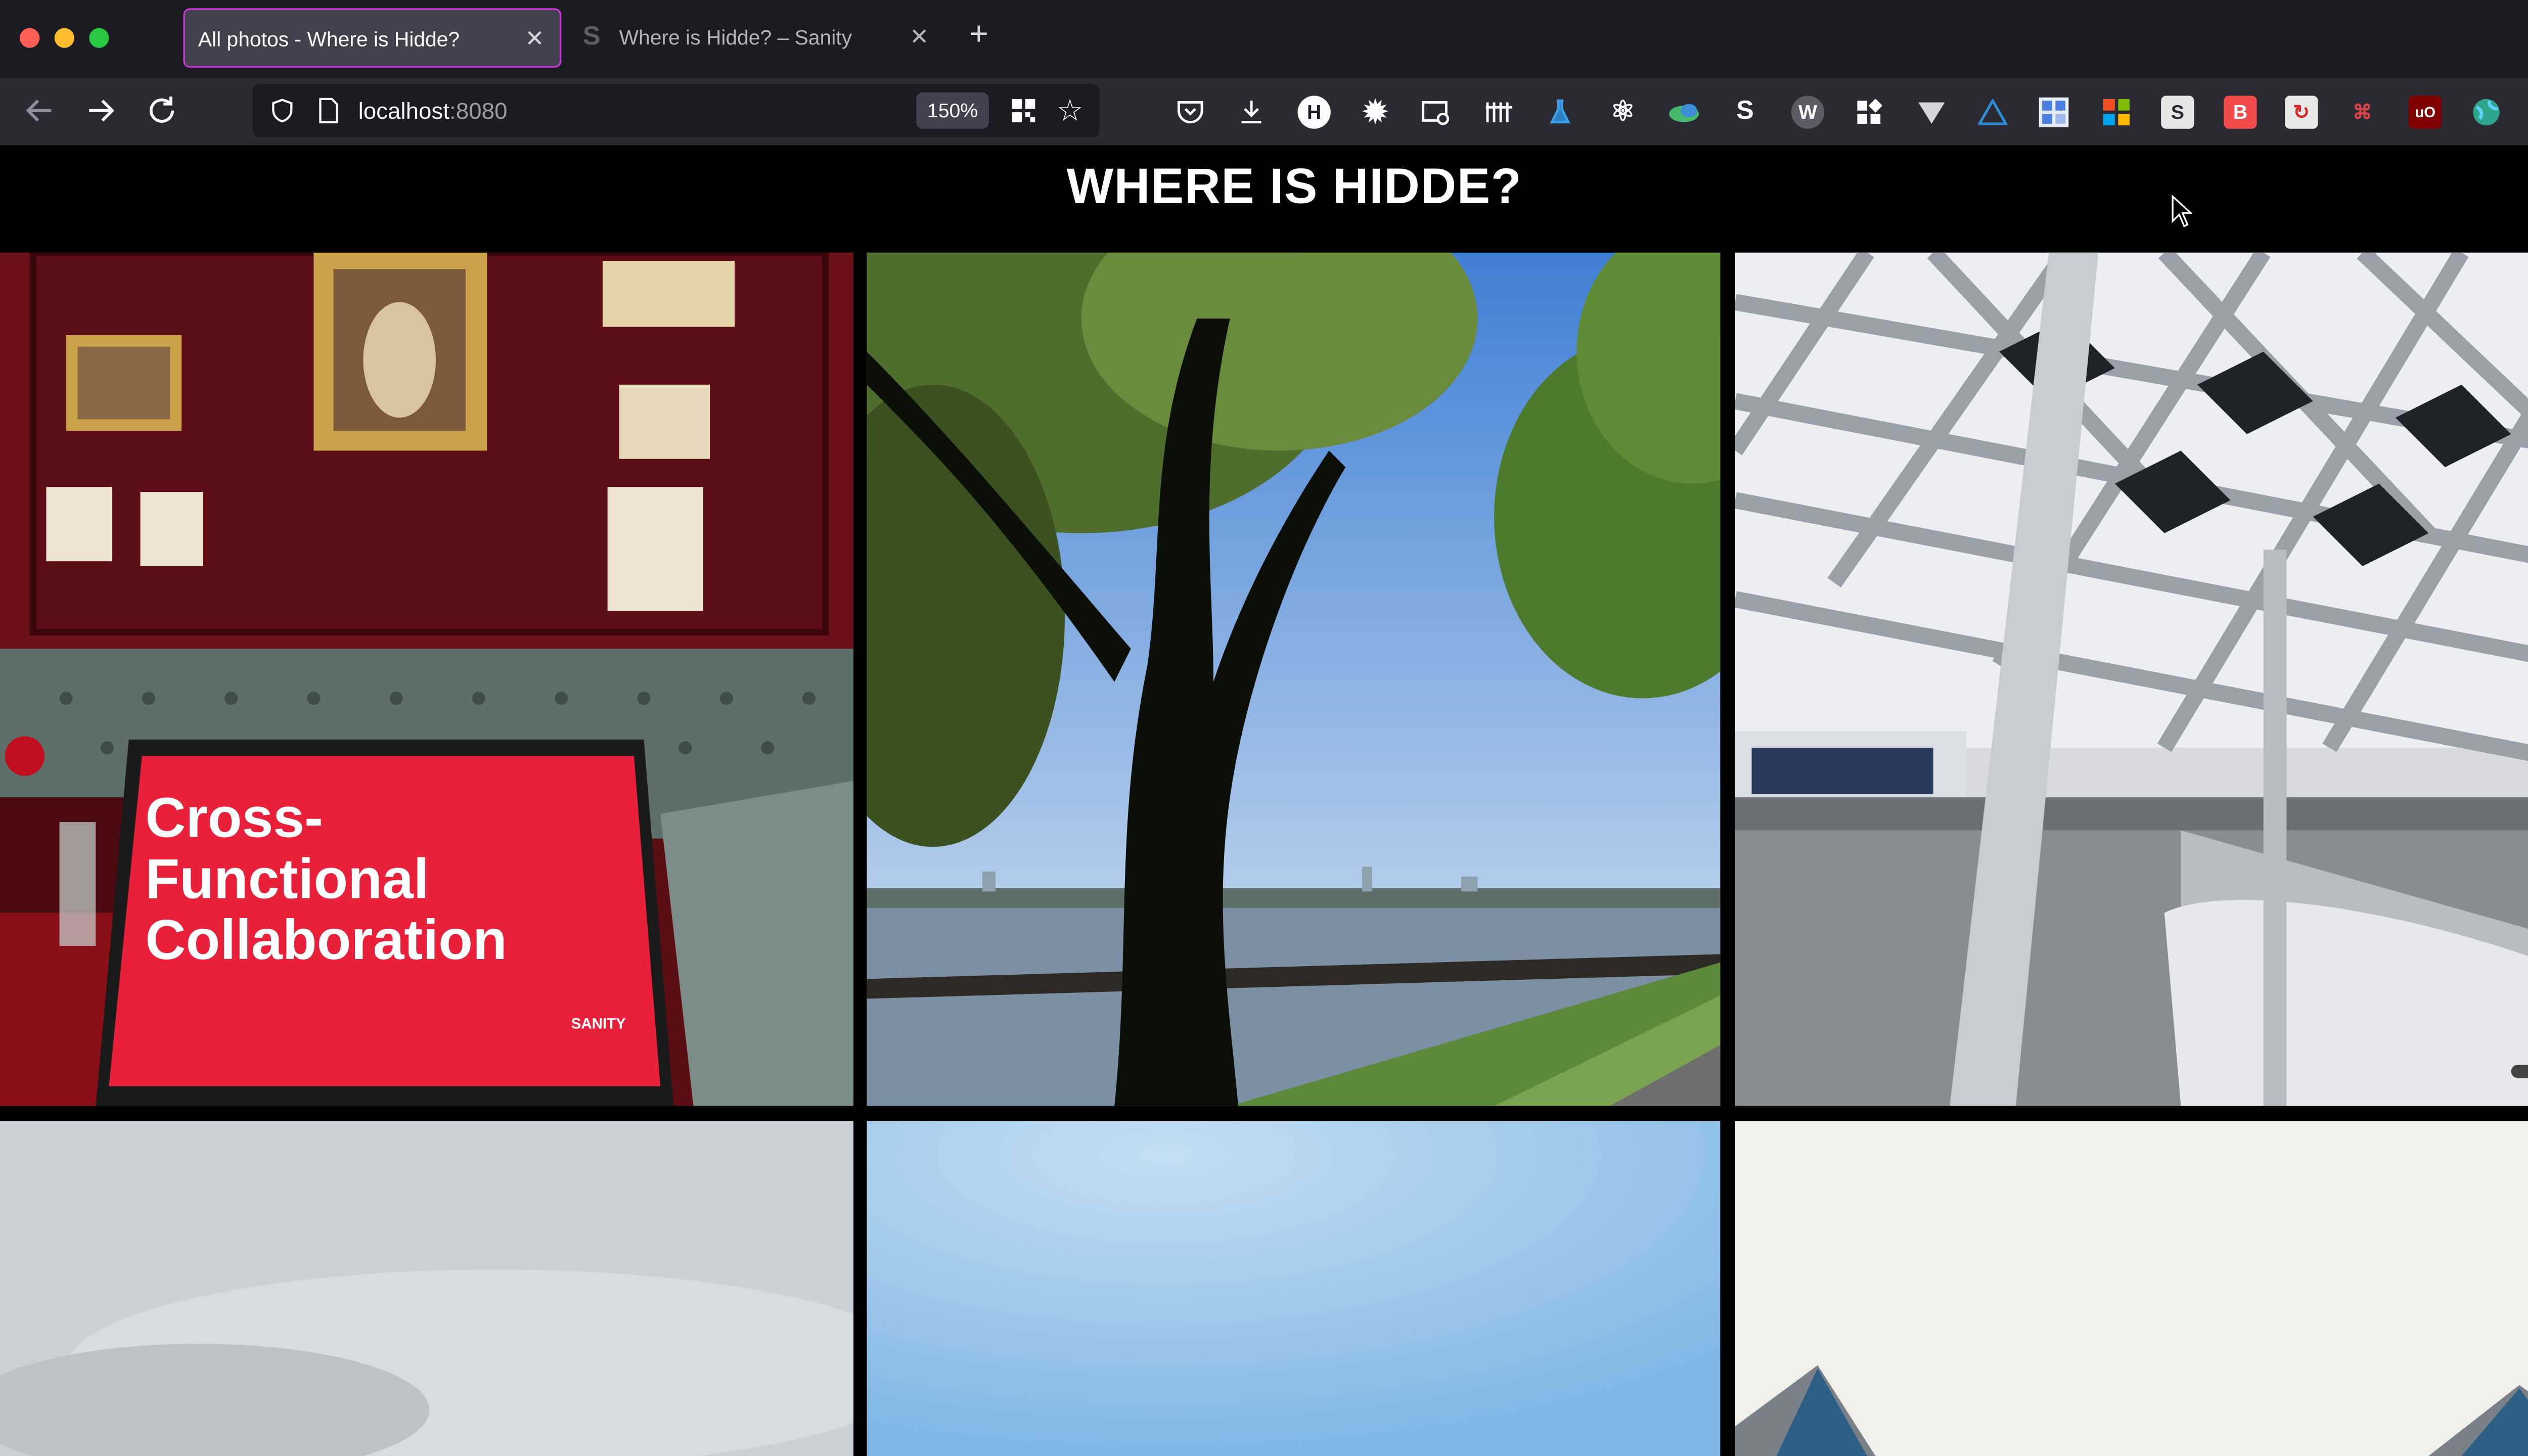 This screenshot has width=2528, height=1456. I want to click on grid-extension-icon, so click(1869, 112).